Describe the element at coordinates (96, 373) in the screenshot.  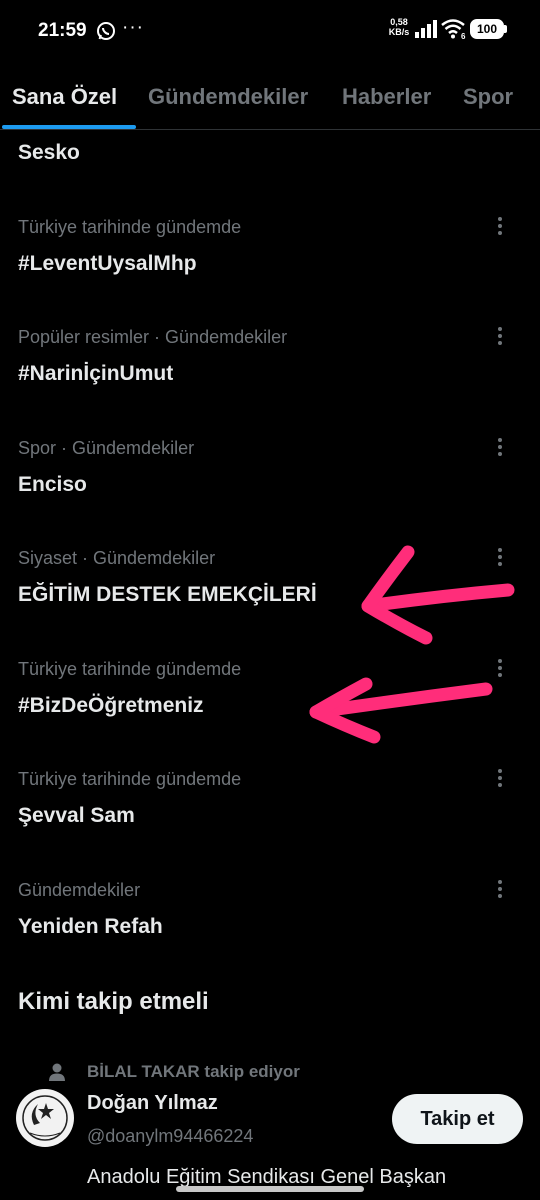
I see `trend-title: #NarinİçinUmut` at that location.